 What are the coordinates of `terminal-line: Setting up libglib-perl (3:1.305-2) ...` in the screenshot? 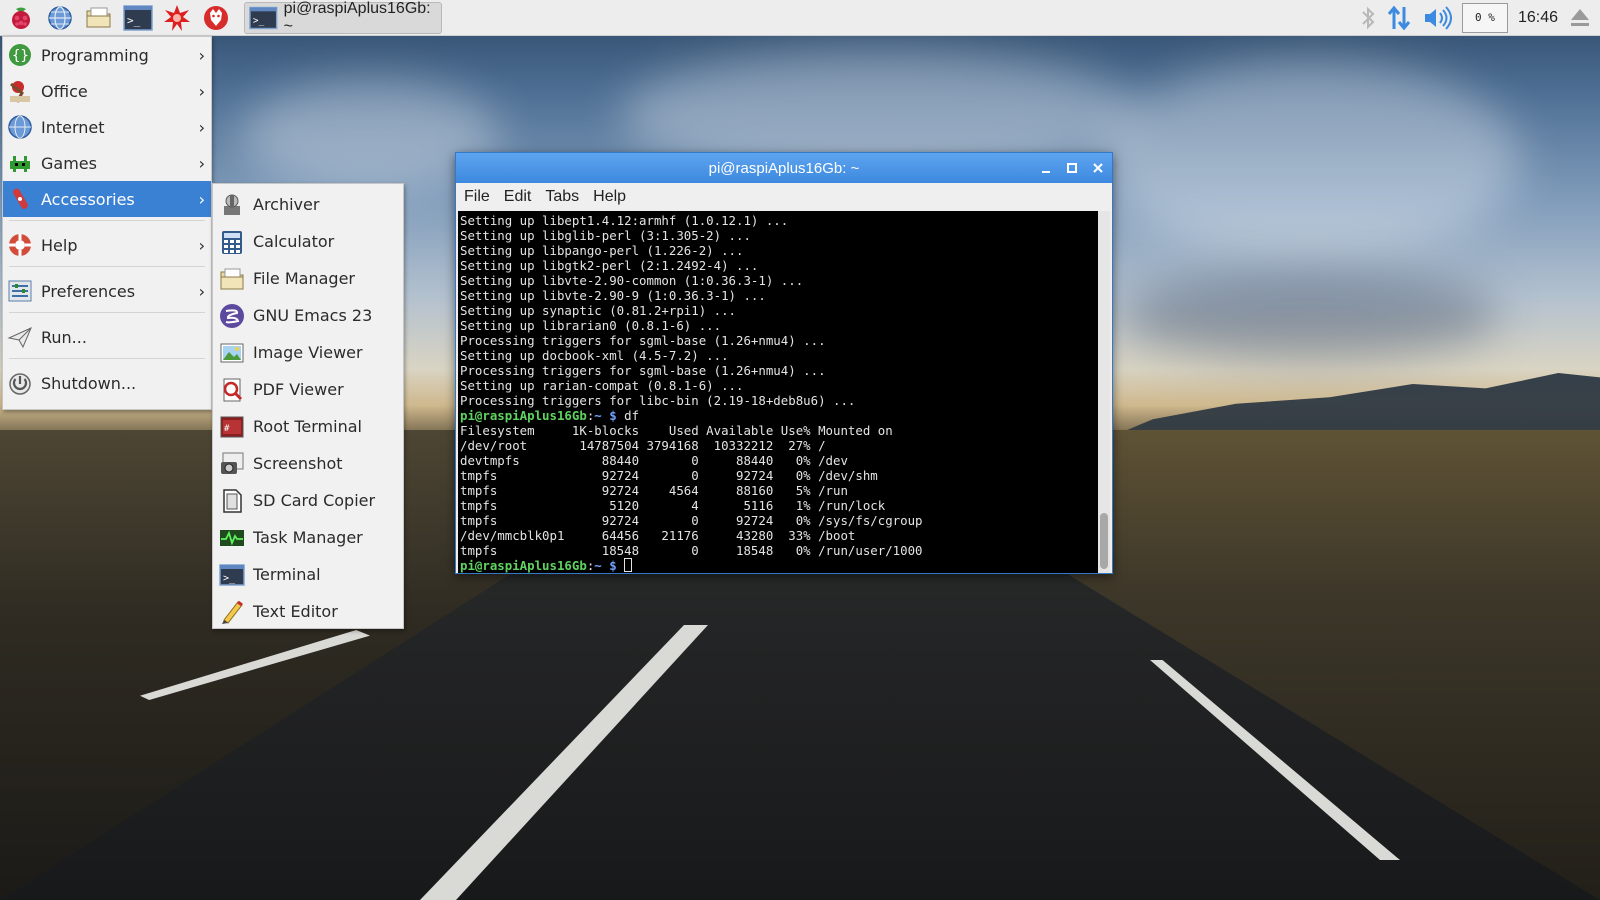 It's located at (605, 235).